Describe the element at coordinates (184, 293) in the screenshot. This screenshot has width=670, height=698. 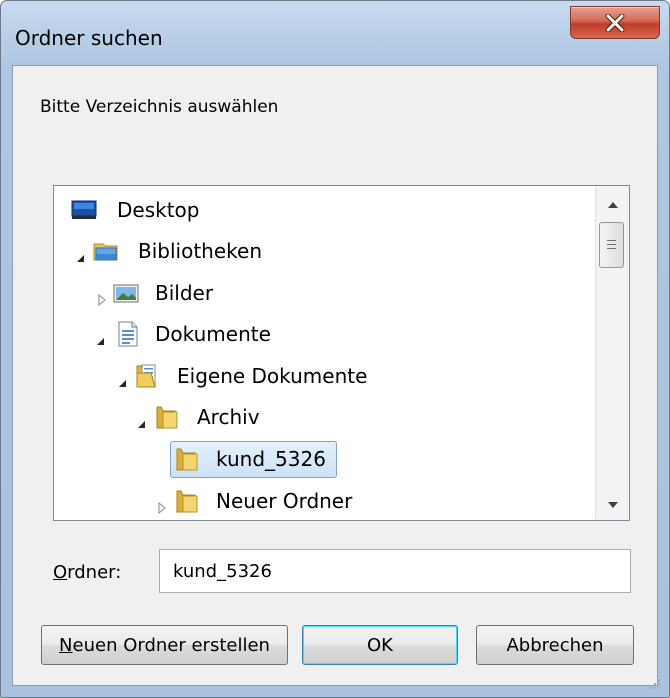
I see `tree-item-label: Bilder` at that location.